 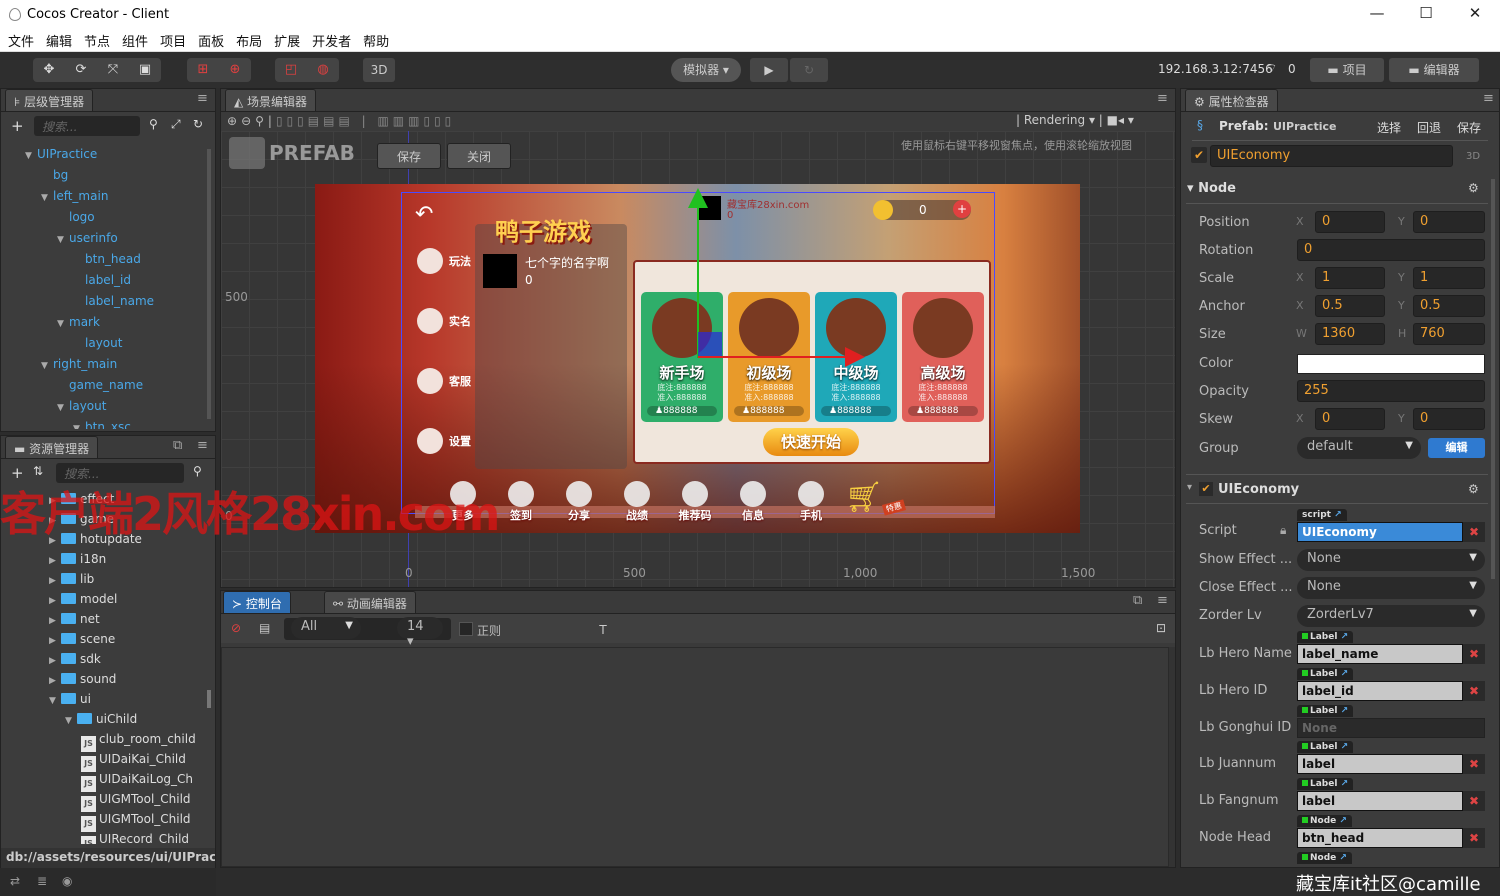 I want to click on add-coin-button: +, so click(x=962, y=209).